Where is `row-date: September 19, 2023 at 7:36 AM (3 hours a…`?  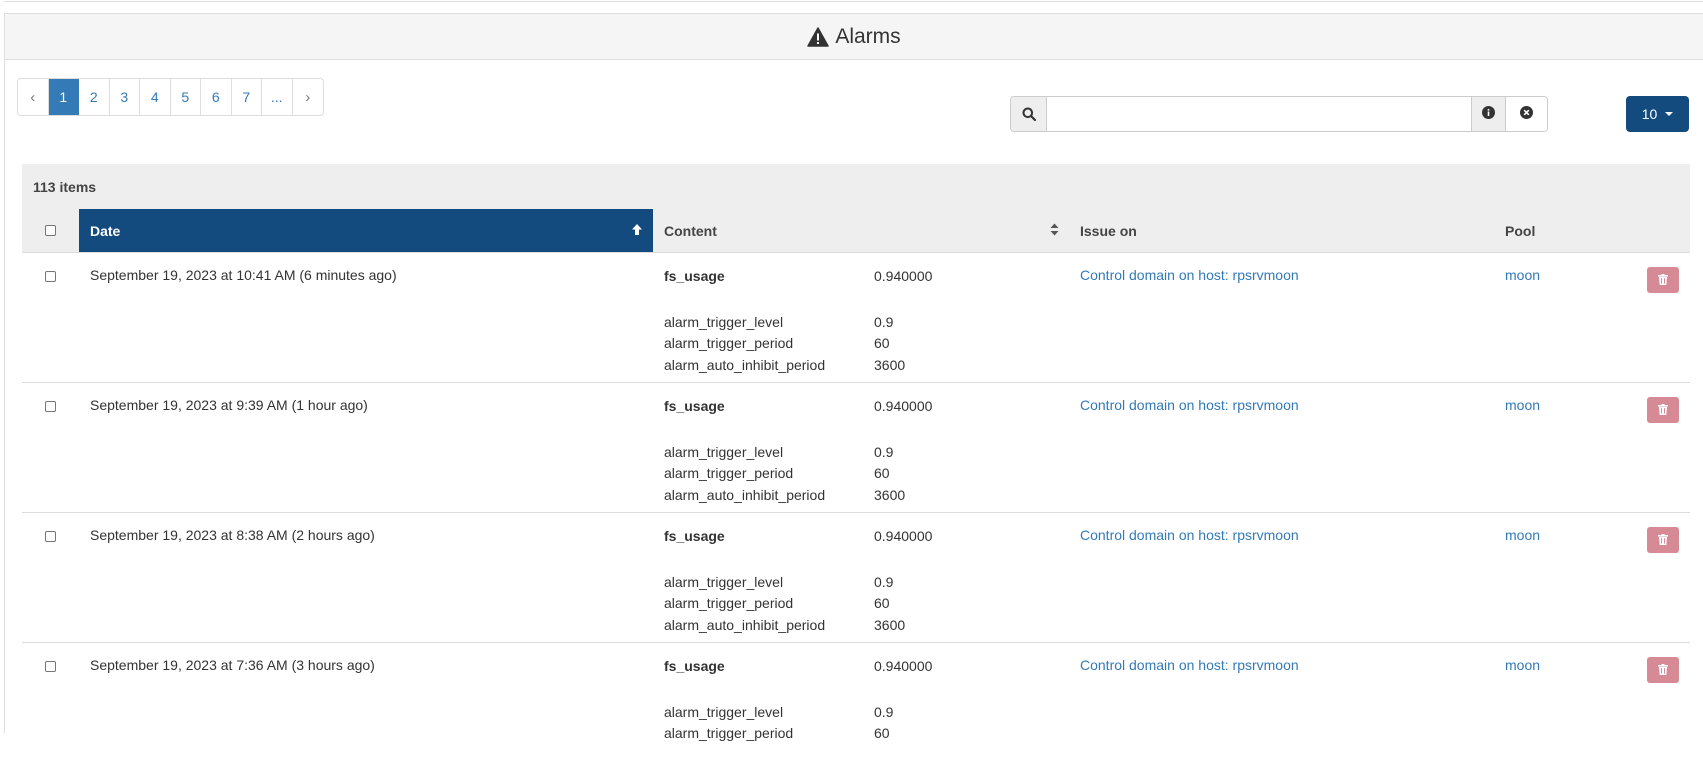 row-date: September 19, 2023 at 7:36 AM (3 hours a… is located at coordinates (232, 665).